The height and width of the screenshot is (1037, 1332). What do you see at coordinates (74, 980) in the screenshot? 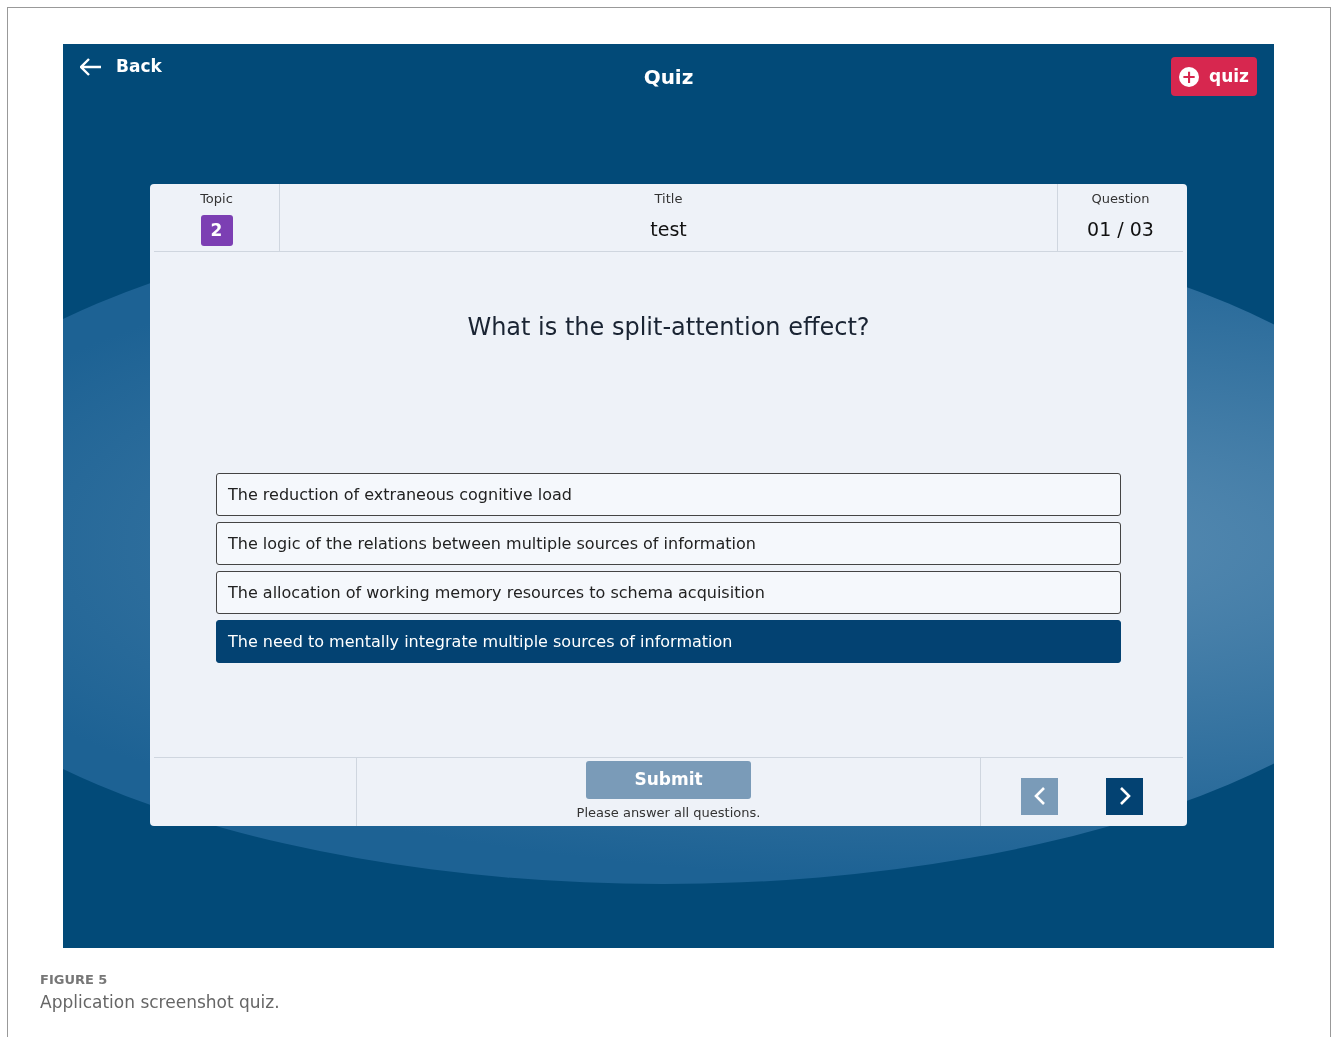
I see `figure-label: FIGURE 5` at bounding box center [74, 980].